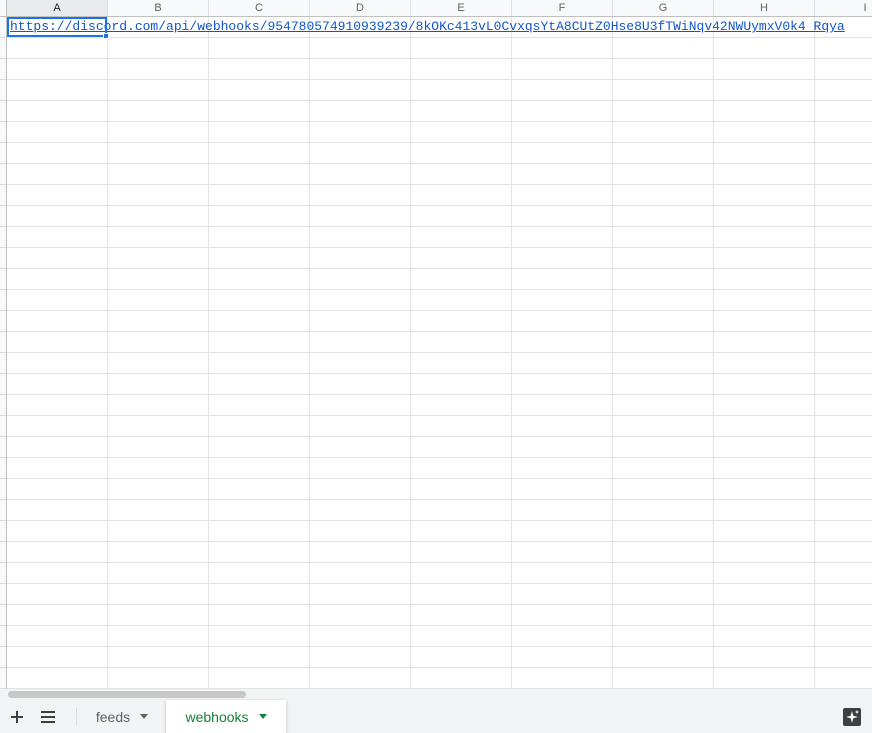 This screenshot has width=872, height=733. I want to click on column-header-f: F, so click(562, 8).